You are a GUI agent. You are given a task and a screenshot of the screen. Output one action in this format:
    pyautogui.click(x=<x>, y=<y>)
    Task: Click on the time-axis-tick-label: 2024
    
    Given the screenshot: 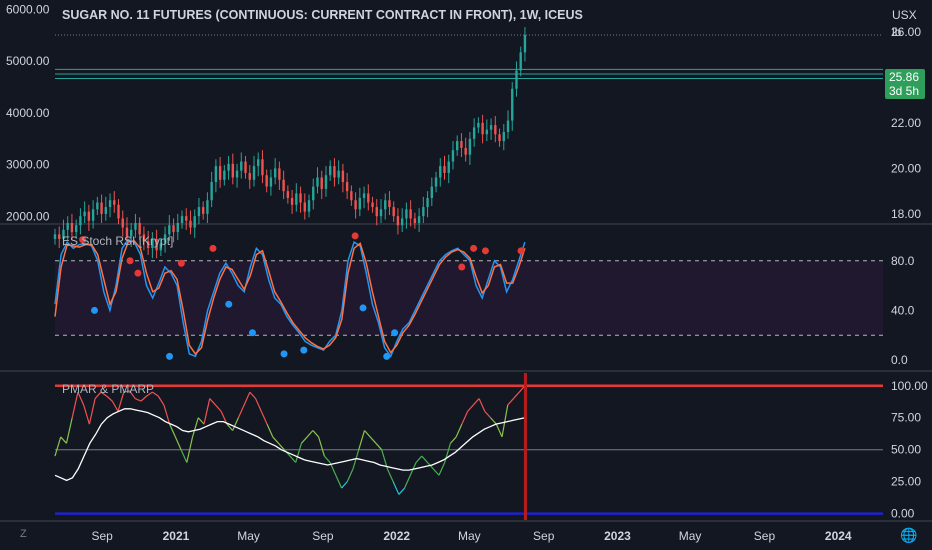 What is the action you would take?
    pyautogui.click(x=838, y=536)
    